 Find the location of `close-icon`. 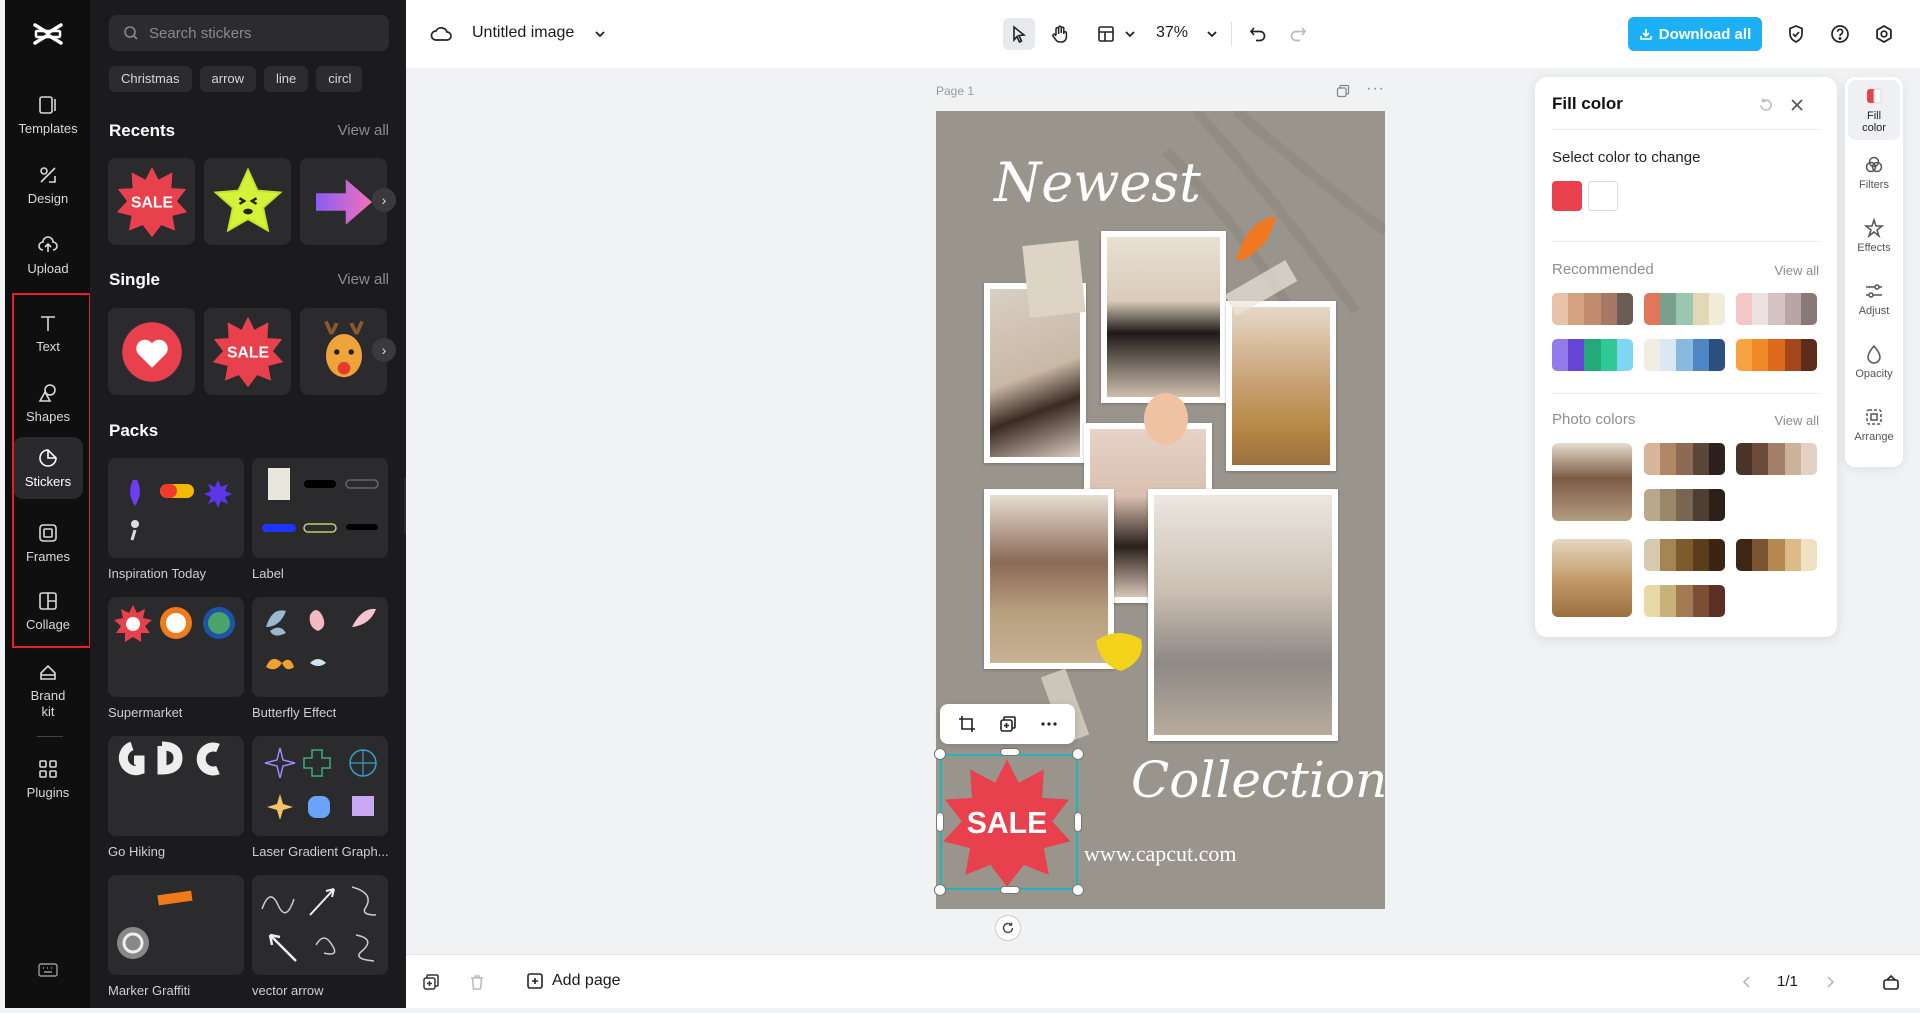

close-icon is located at coordinates (1797, 105).